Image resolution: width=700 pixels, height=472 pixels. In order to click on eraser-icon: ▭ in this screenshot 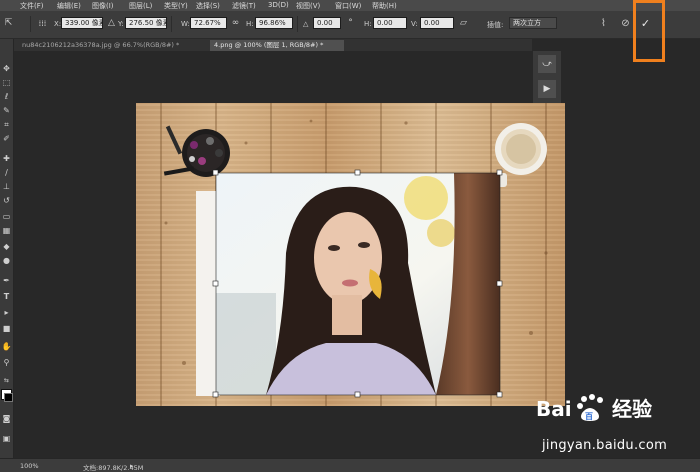, I will do `click(6, 216)`.